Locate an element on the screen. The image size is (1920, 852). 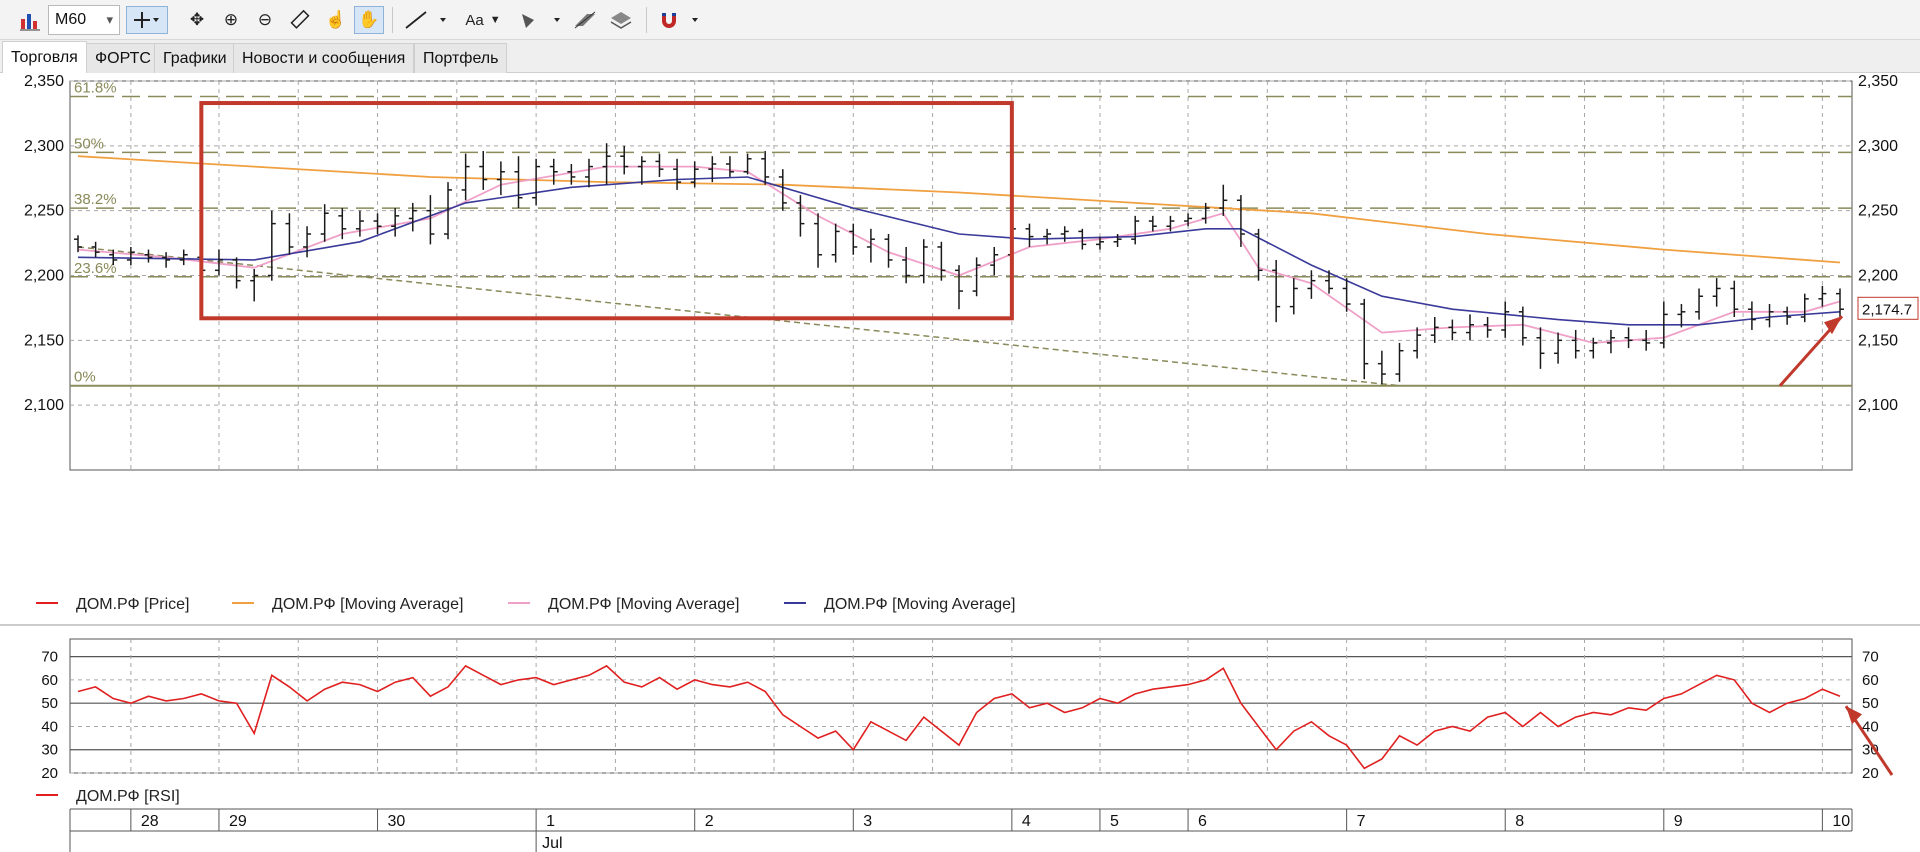
tab-forts: ФОРТС is located at coordinates (123, 58).